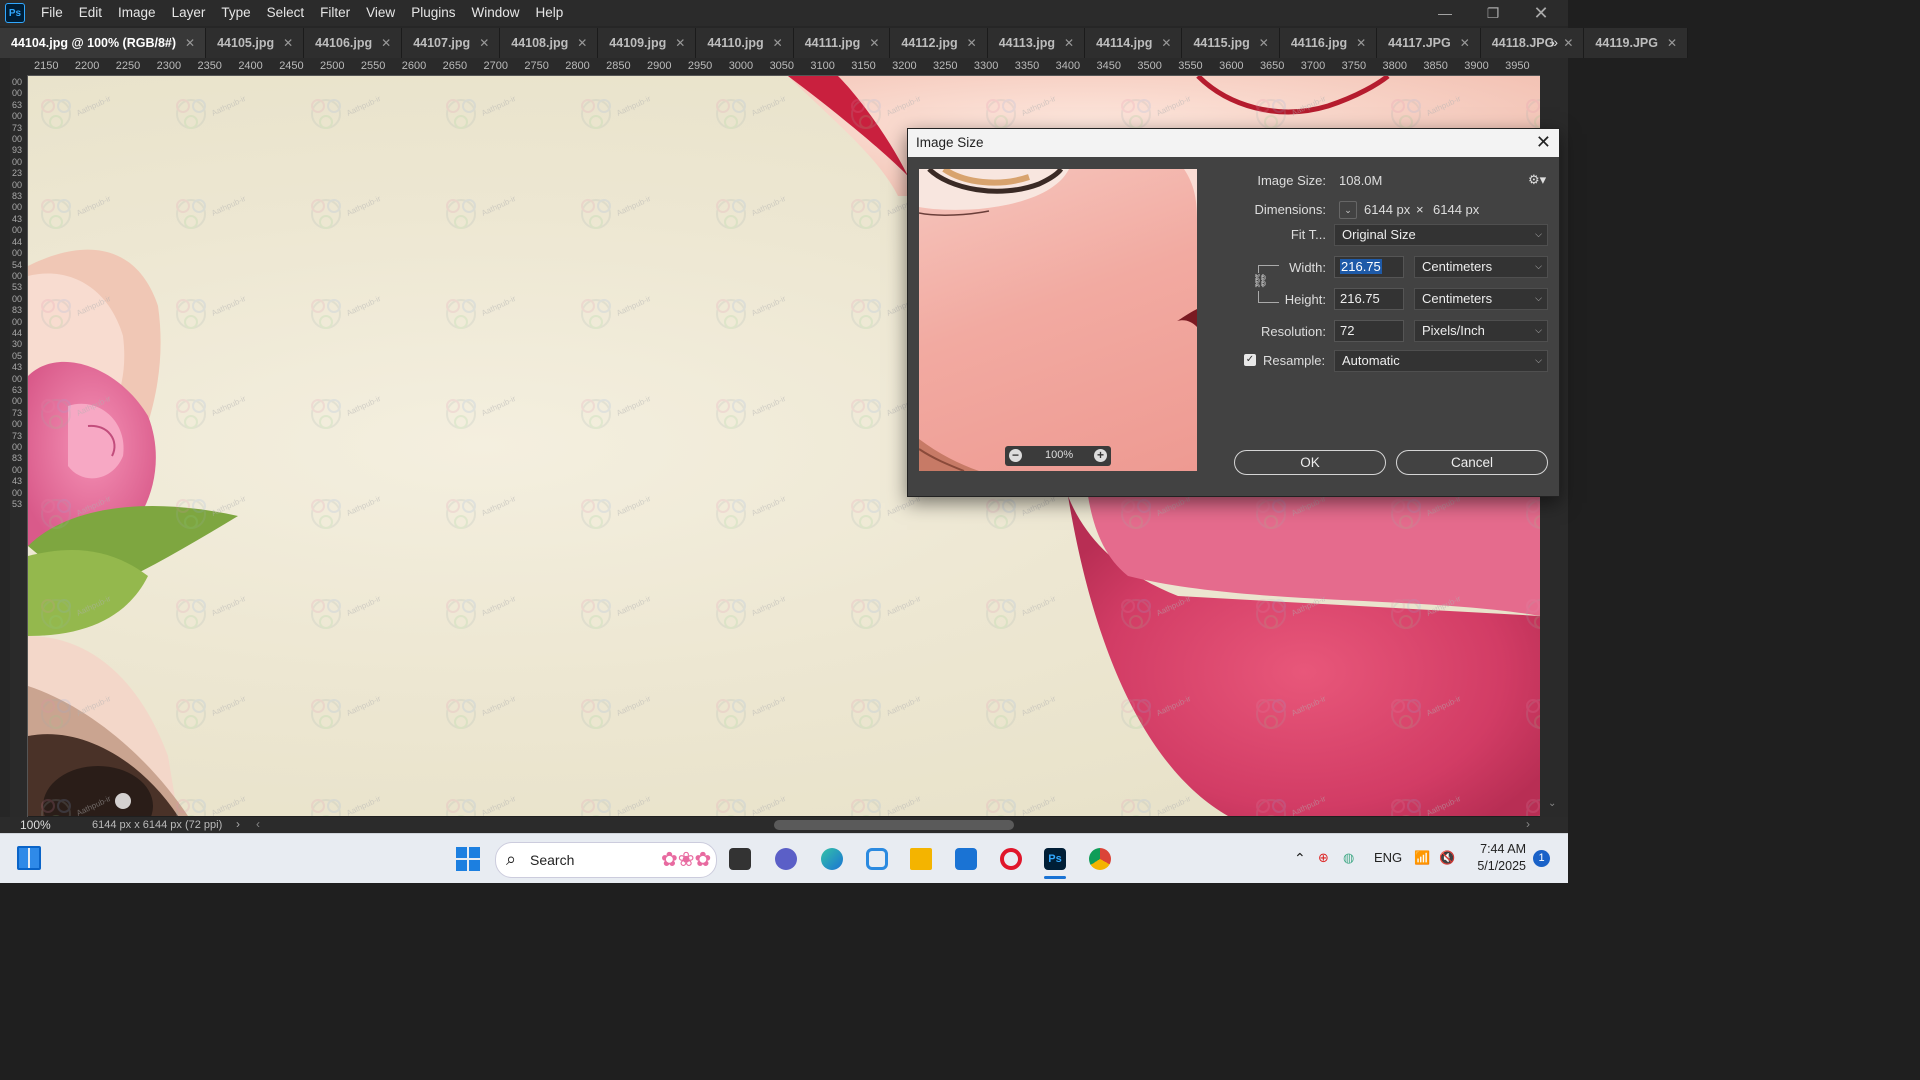  What do you see at coordinates (1543, 142) in the screenshot?
I see `dialog-close-icon: ✕` at bounding box center [1543, 142].